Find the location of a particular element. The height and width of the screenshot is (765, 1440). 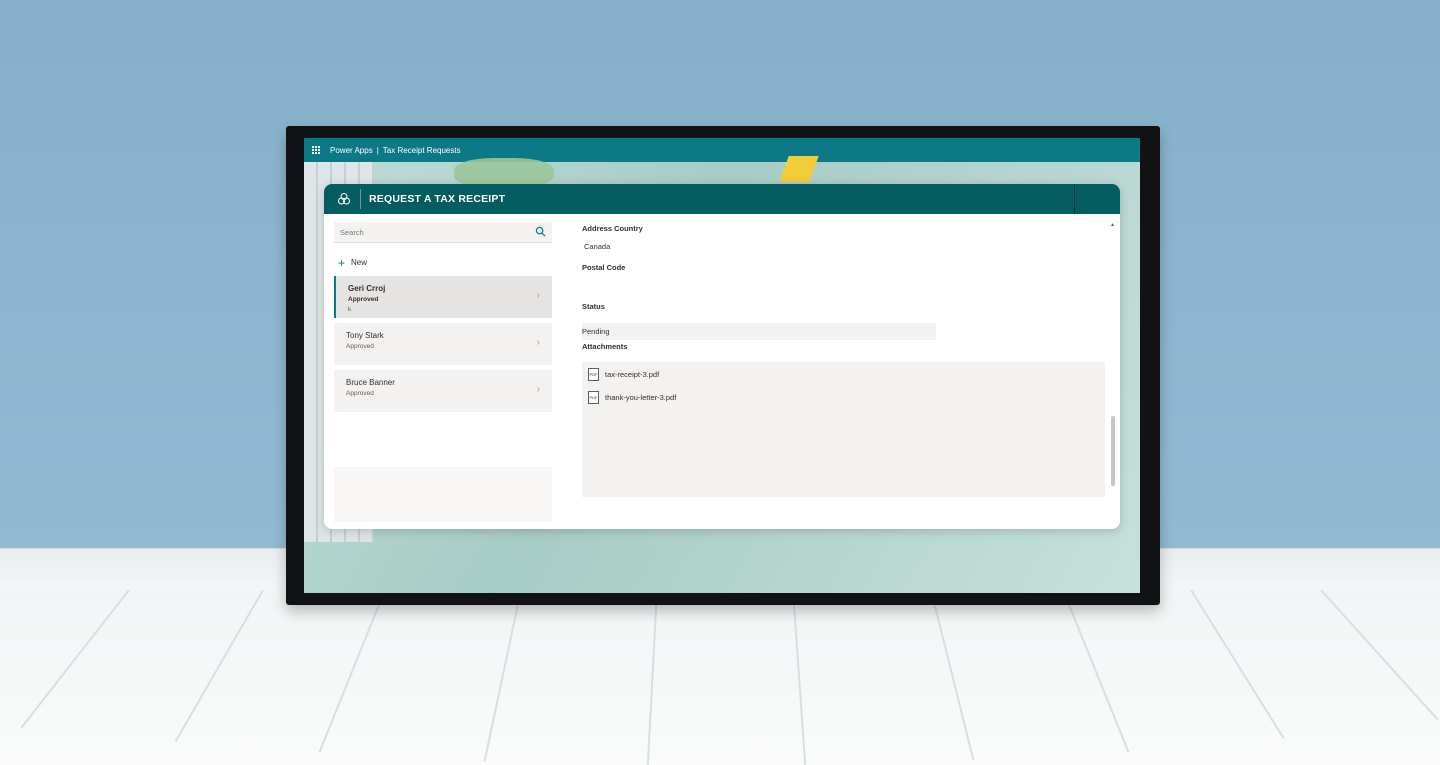

search-box is located at coordinates (443, 232).